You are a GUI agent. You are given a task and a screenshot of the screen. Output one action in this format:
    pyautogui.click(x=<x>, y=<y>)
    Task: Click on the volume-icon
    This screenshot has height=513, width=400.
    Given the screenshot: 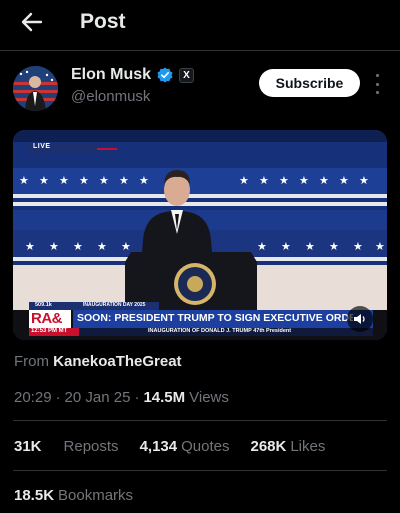 What is the action you would take?
    pyautogui.click(x=360, y=319)
    